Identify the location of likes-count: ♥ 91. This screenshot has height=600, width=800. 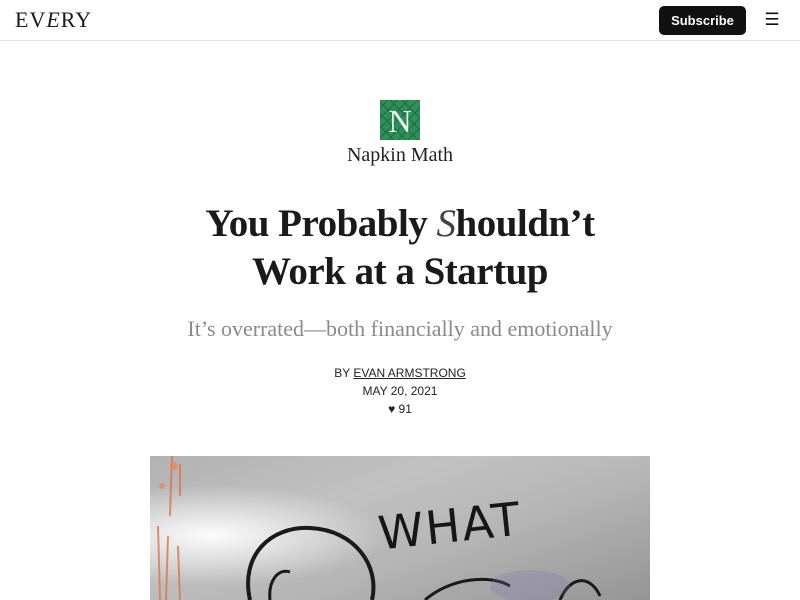
(400, 409).